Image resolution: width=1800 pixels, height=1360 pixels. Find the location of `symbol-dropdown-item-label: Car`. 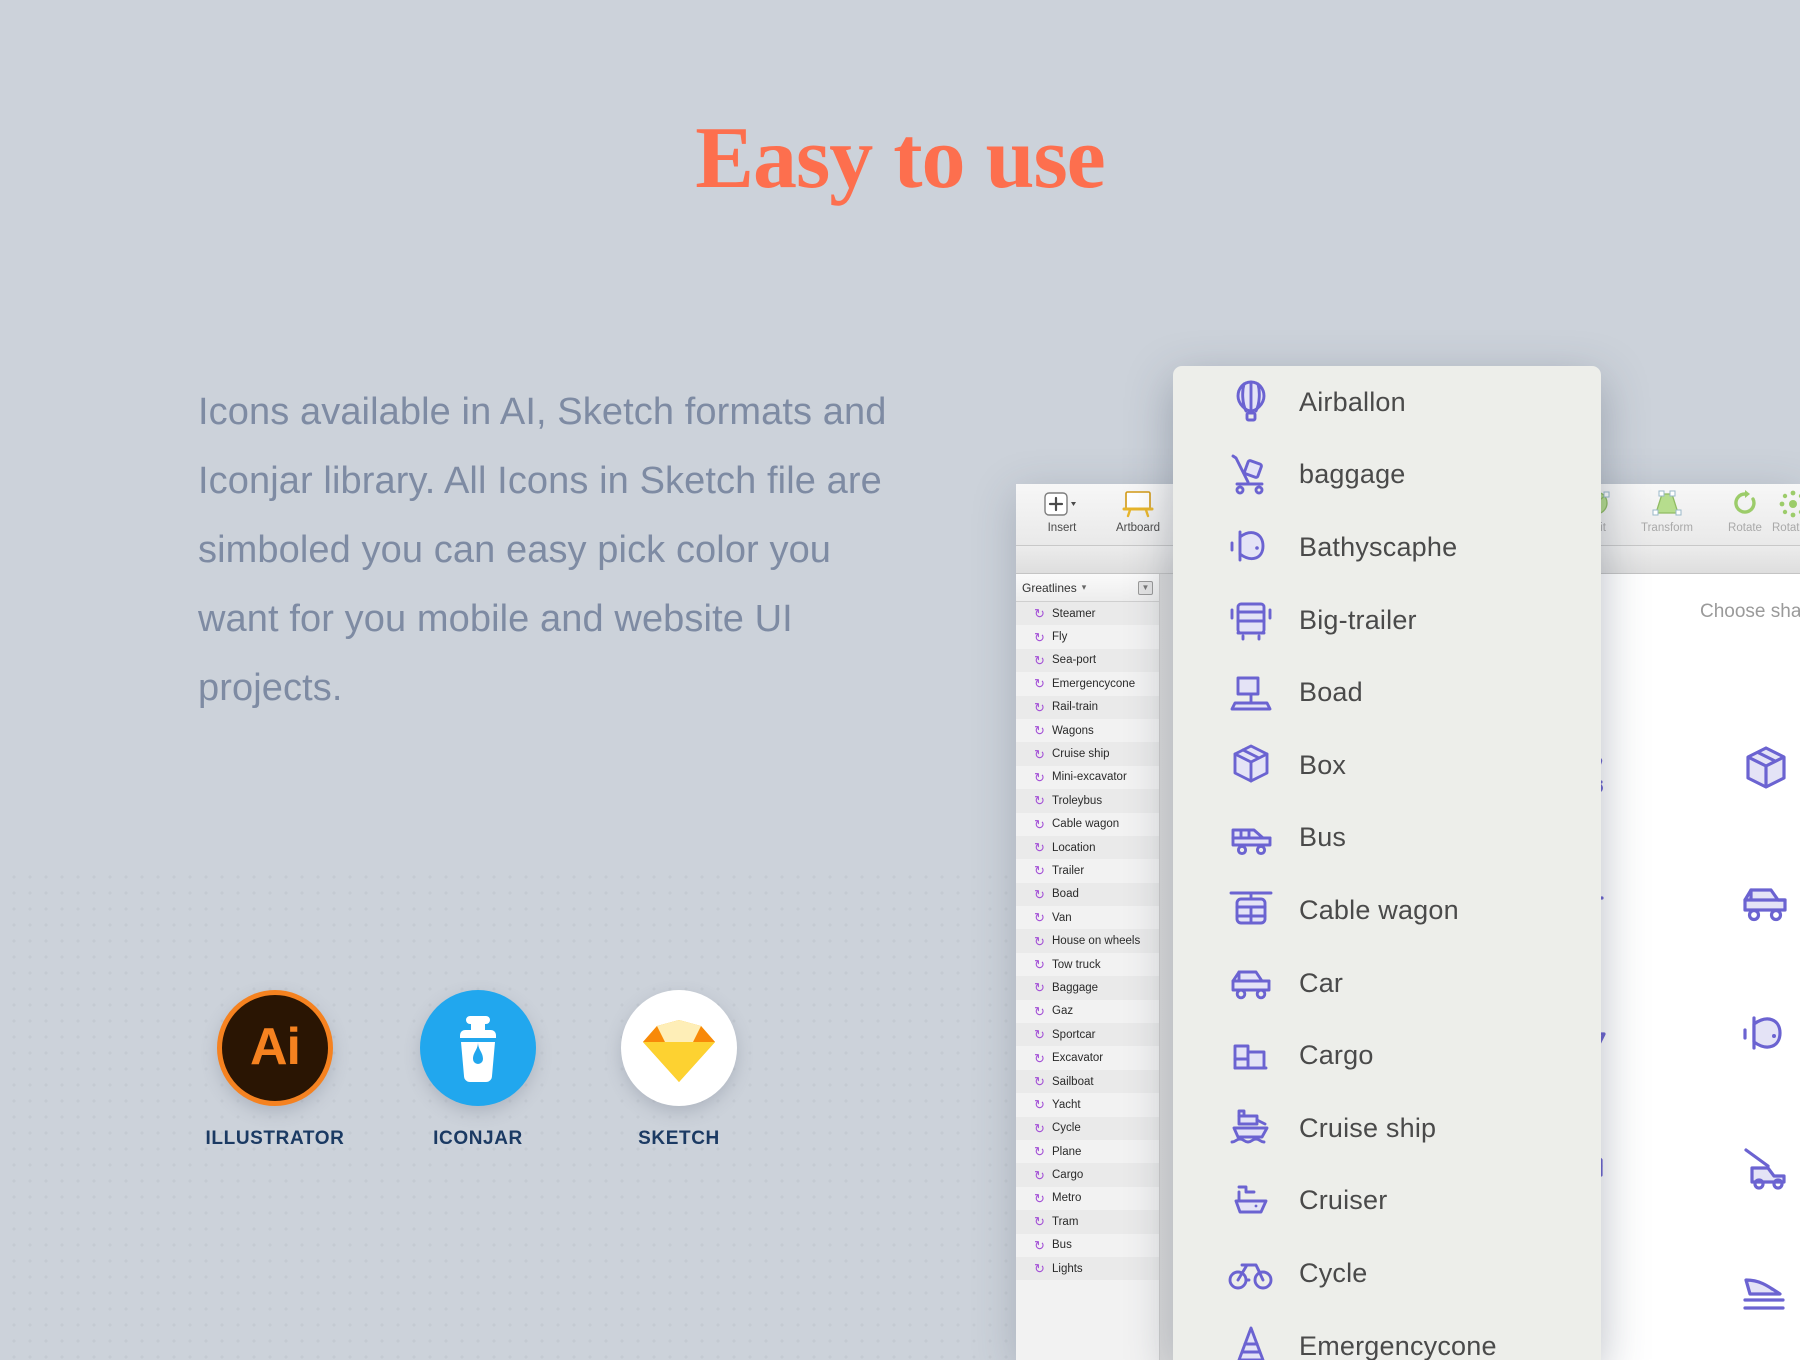

symbol-dropdown-item-label: Car is located at coordinates (1321, 982).